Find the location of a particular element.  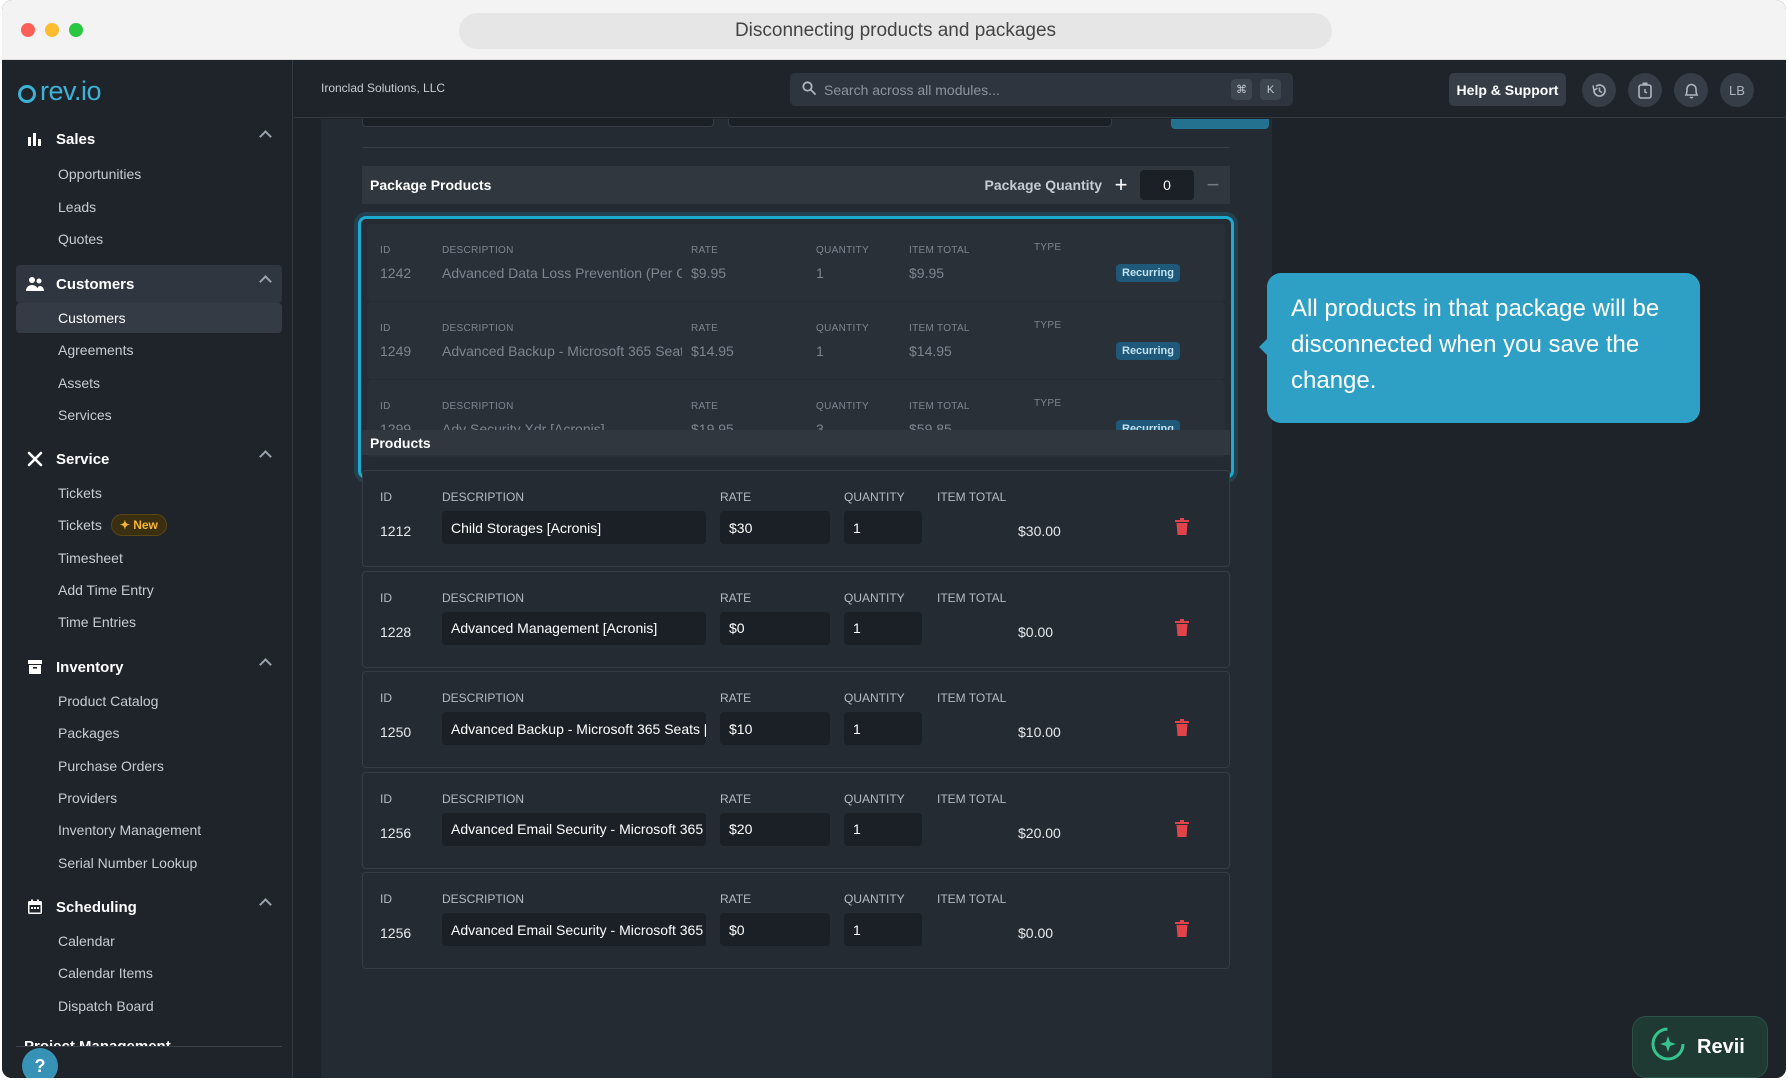

company-name: Ironclad Solutions, LLC is located at coordinates (383, 88).